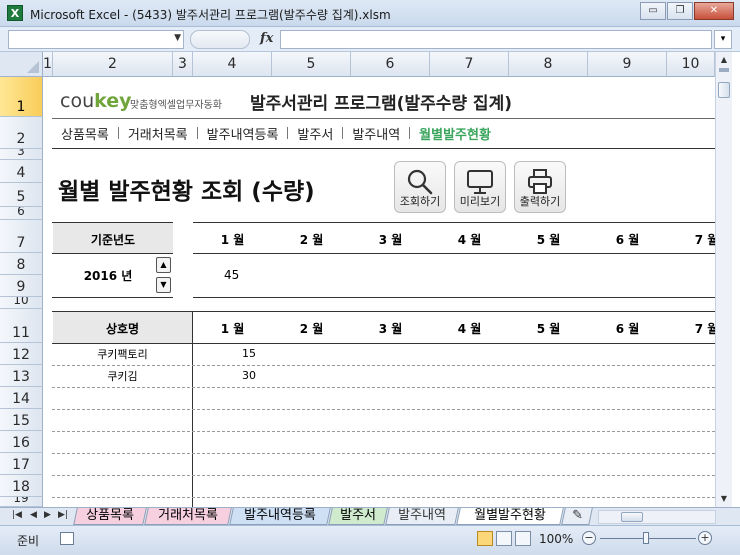 The height and width of the screenshot is (555, 740). Describe the element at coordinates (21, 133) in the screenshot. I see `row-header: 2` at that location.